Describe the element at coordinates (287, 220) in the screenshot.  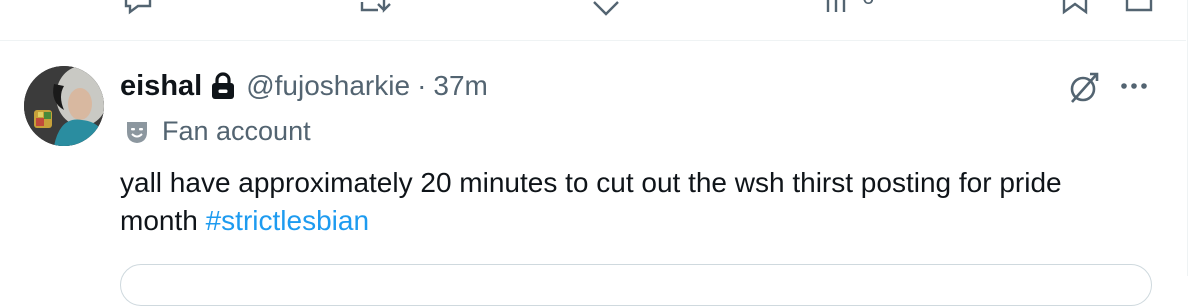
I see `hashtag-link: #strictlesbian` at that location.